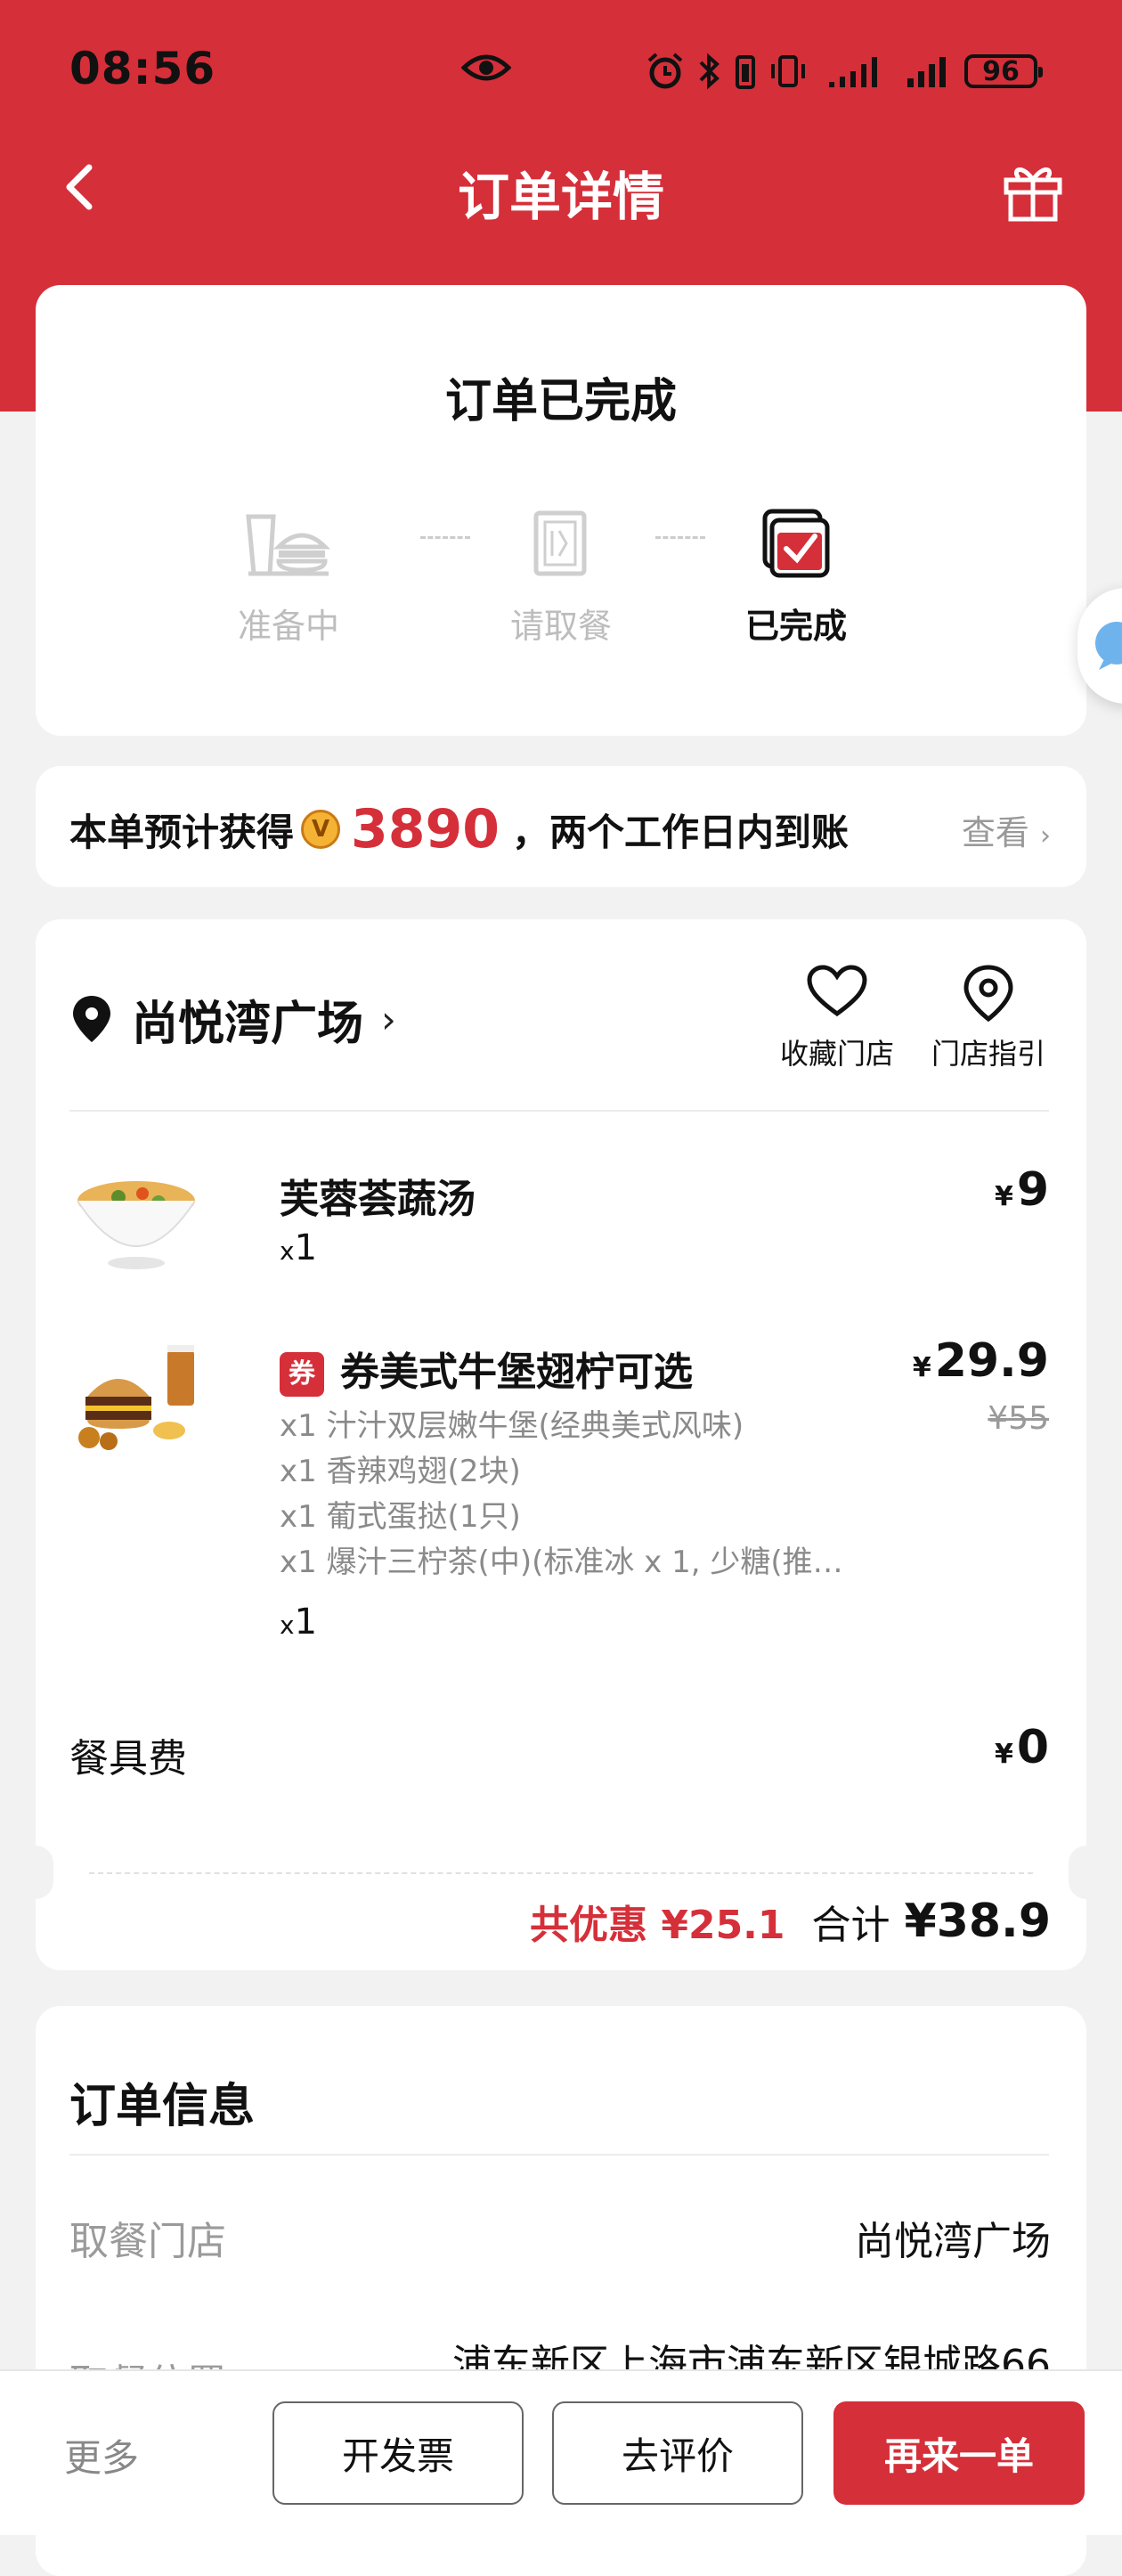 This screenshot has height=2576, width=1122. What do you see at coordinates (142, 68) in the screenshot?
I see `status-time: 08:56` at bounding box center [142, 68].